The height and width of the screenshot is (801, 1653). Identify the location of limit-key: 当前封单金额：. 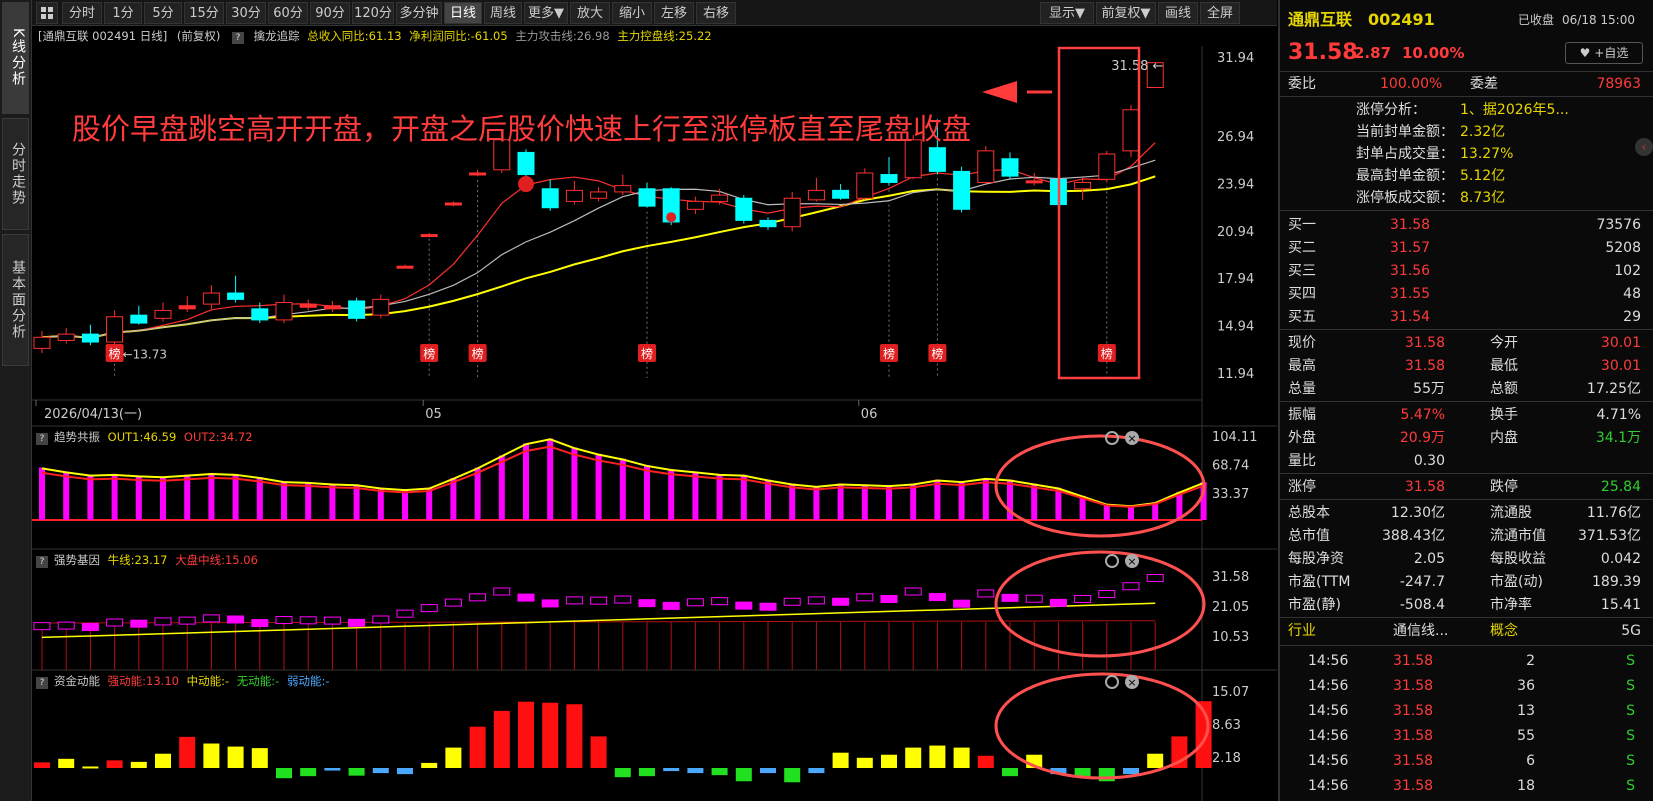
(1405, 132).